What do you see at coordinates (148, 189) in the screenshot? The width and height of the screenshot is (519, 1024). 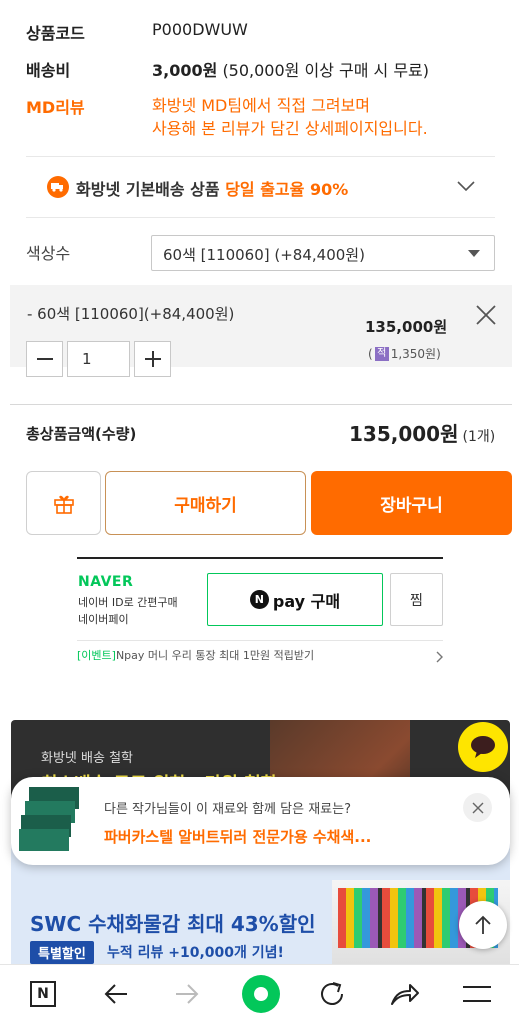 I see `delivery-text: 화방넷 기본배송 상품` at bounding box center [148, 189].